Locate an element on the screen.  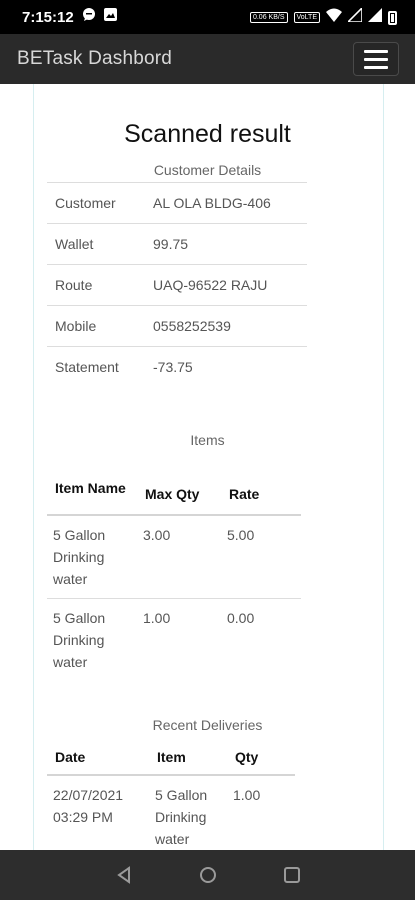
table-row: Mobile 0558252539 is located at coordinates (177, 326).